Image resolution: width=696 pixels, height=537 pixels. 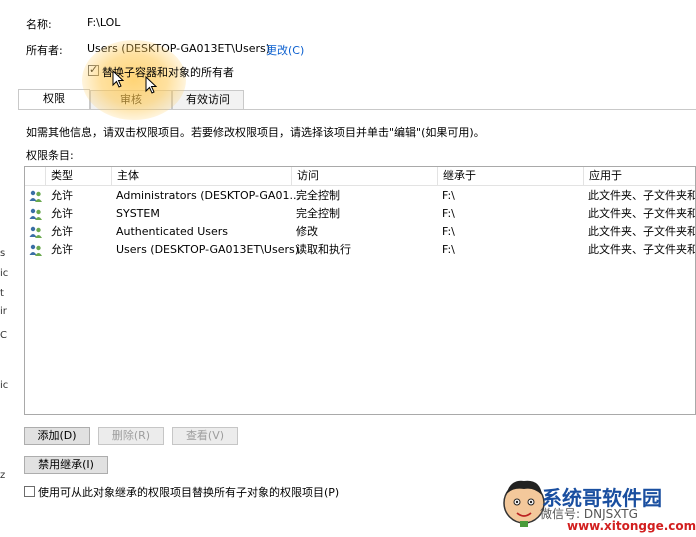 I want to click on background-text-fragment: ir, so click(x=3, y=311).